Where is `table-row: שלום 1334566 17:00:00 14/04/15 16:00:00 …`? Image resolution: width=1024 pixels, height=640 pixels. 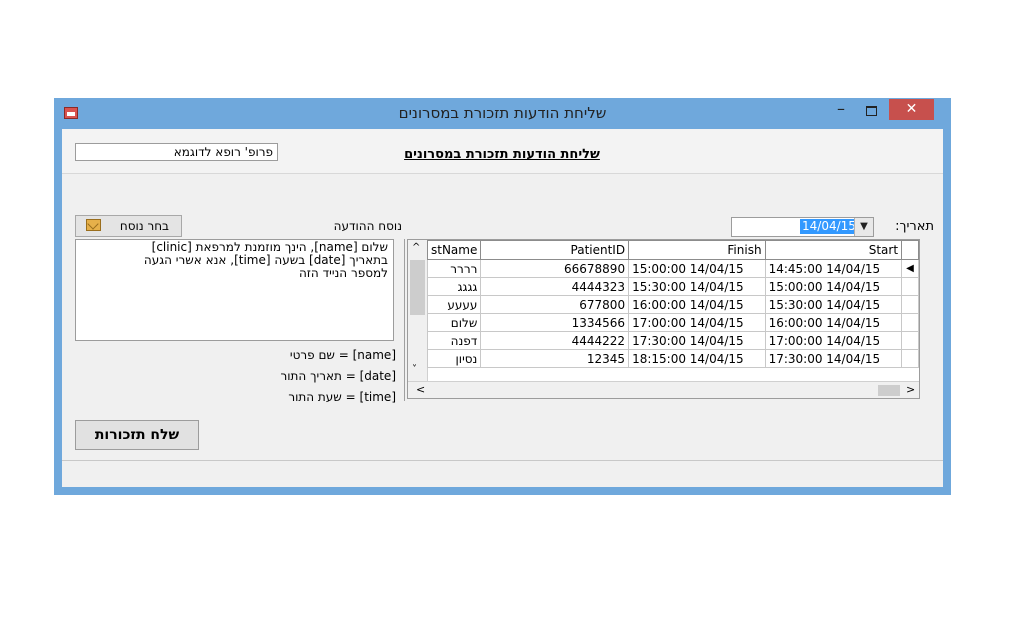
table-row: שלום 1334566 17:00:00 14/04/15 16:00:00 … is located at coordinates (672, 322).